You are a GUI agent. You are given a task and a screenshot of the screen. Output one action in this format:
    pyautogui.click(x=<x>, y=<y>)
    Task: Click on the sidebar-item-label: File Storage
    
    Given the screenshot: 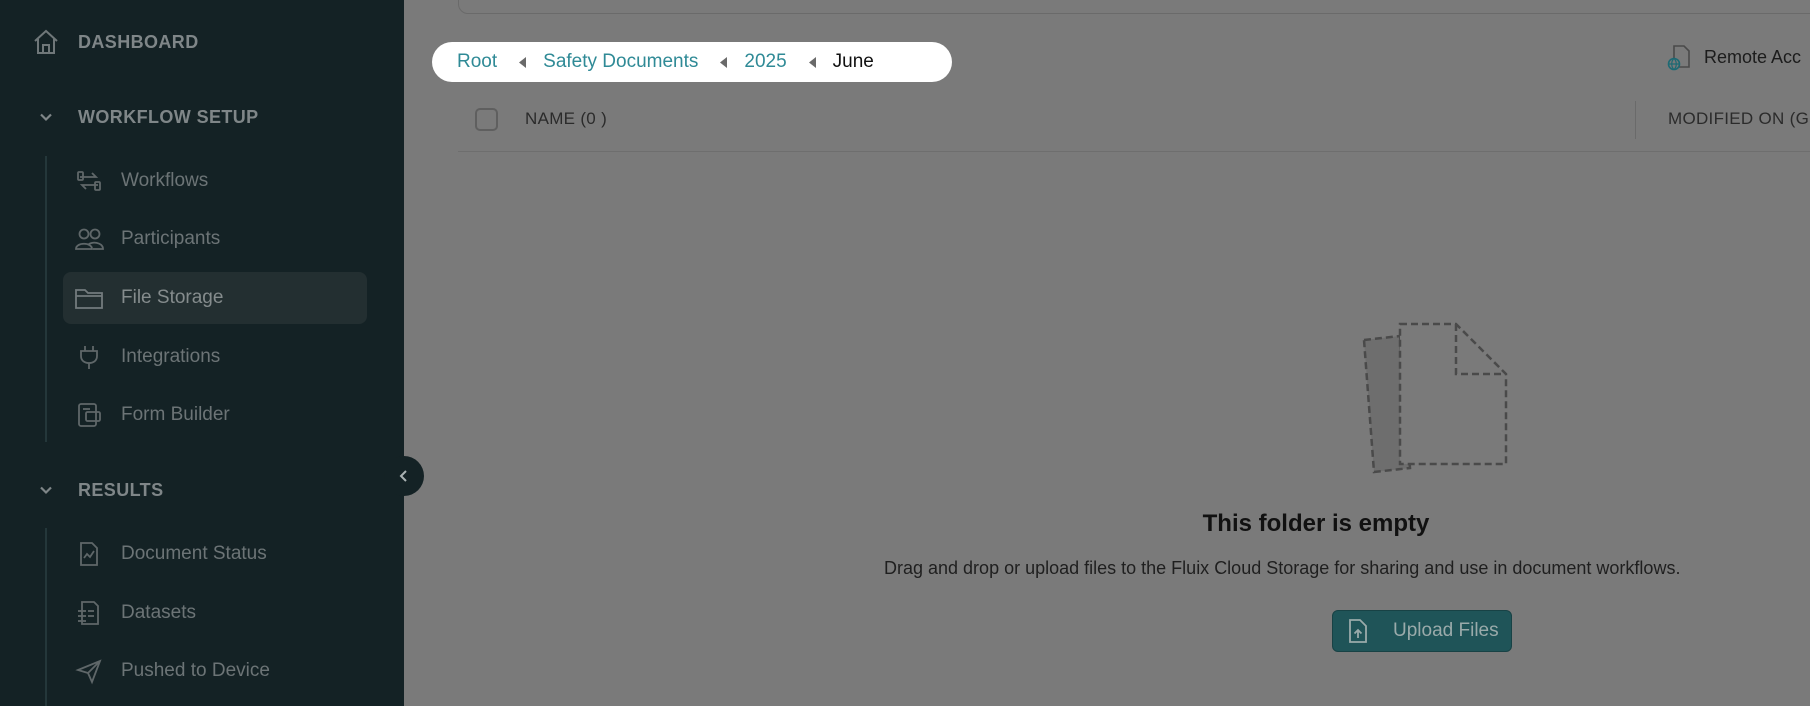 What is the action you would take?
    pyautogui.click(x=172, y=297)
    